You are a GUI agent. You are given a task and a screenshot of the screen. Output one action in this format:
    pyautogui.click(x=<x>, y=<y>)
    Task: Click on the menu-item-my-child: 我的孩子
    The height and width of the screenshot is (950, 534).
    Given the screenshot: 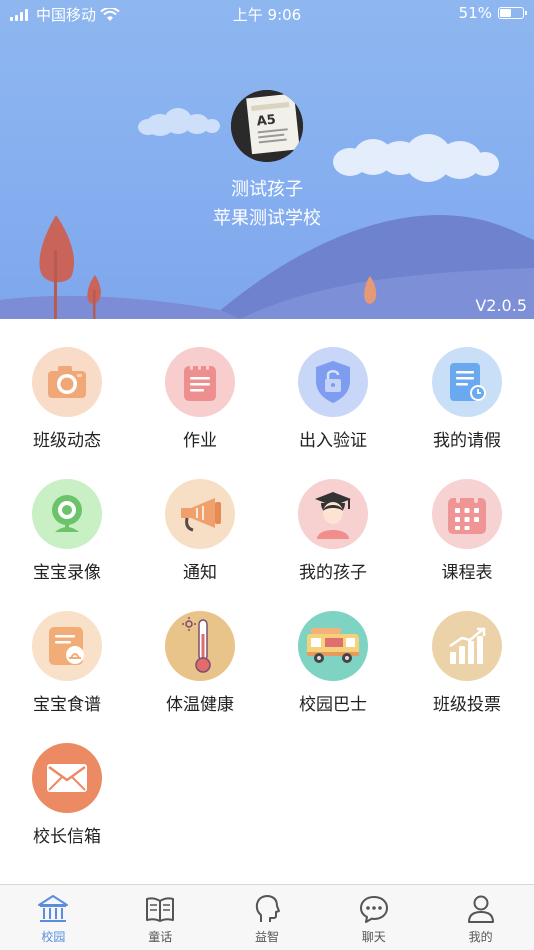 What is the action you would take?
    pyautogui.click(x=333, y=517)
    